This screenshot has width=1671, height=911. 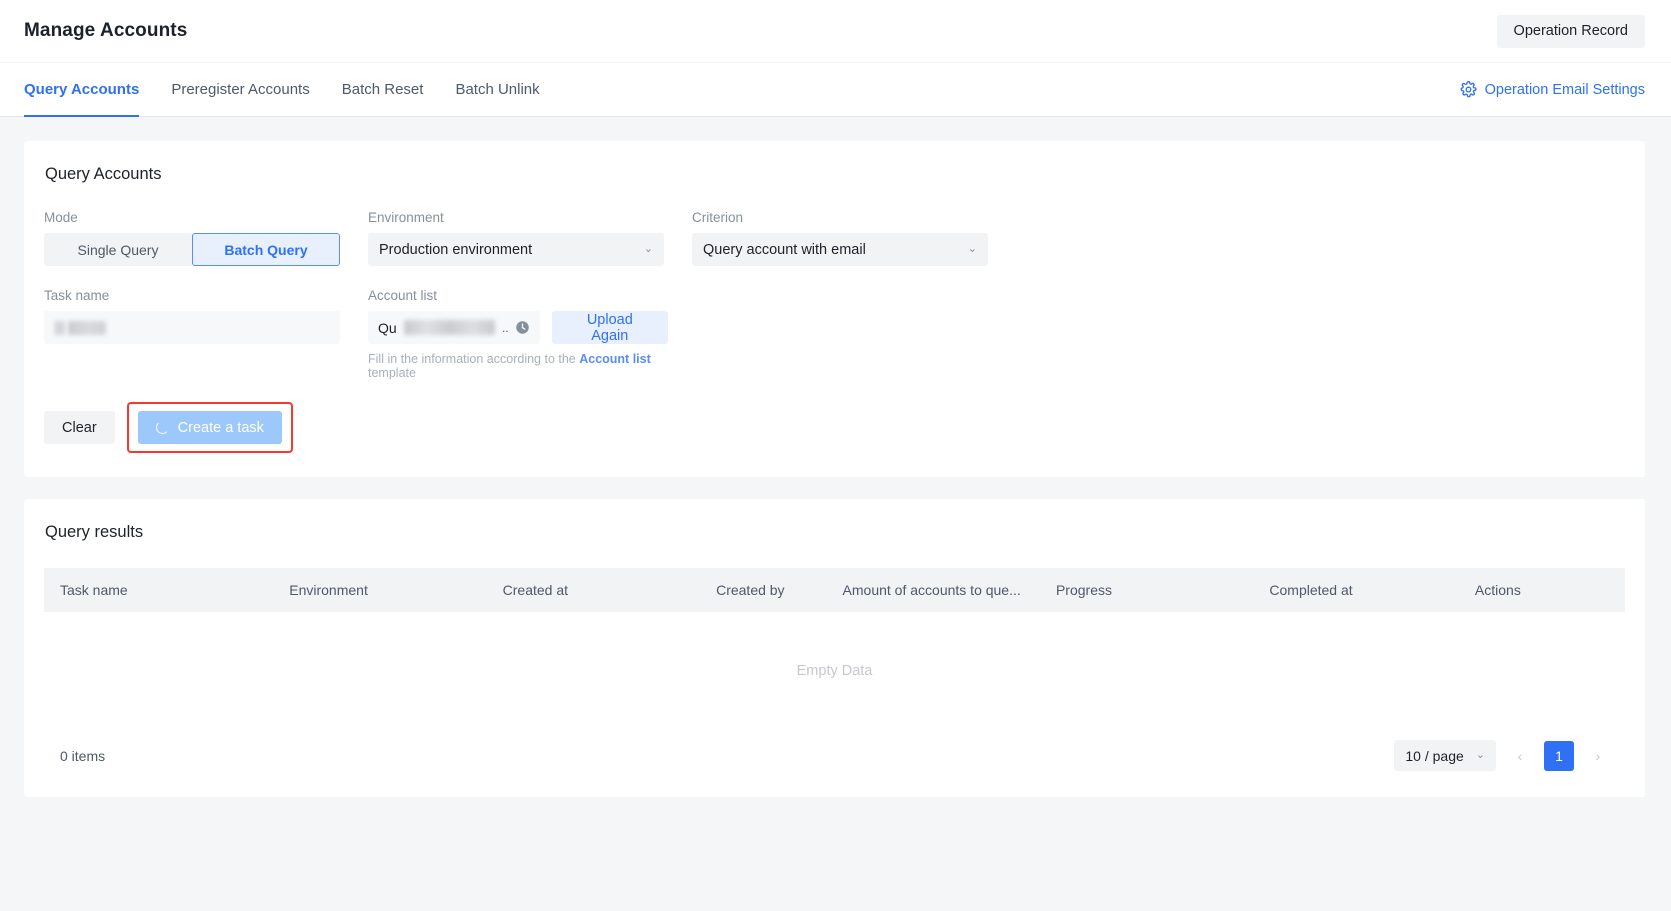 What do you see at coordinates (1434, 755) in the screenshot?
I see `page-size-value: 10 / page` at bounding box center [1434, 755].